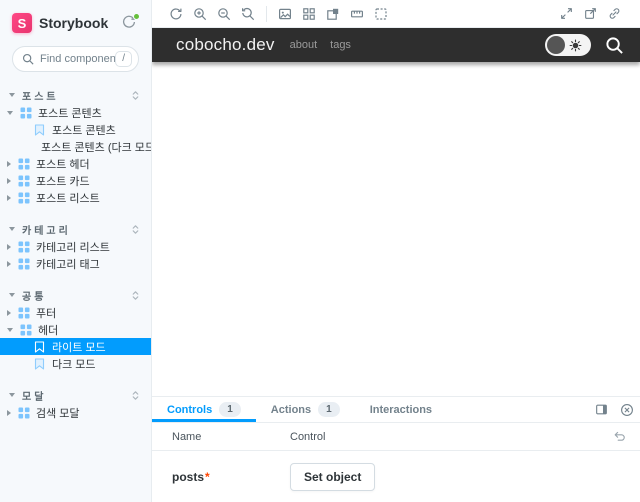 Image resolution: width=640 pixels, height=502 pixels. I want to click on sidebar-component: 포스트 헤더, so click(75, 163).